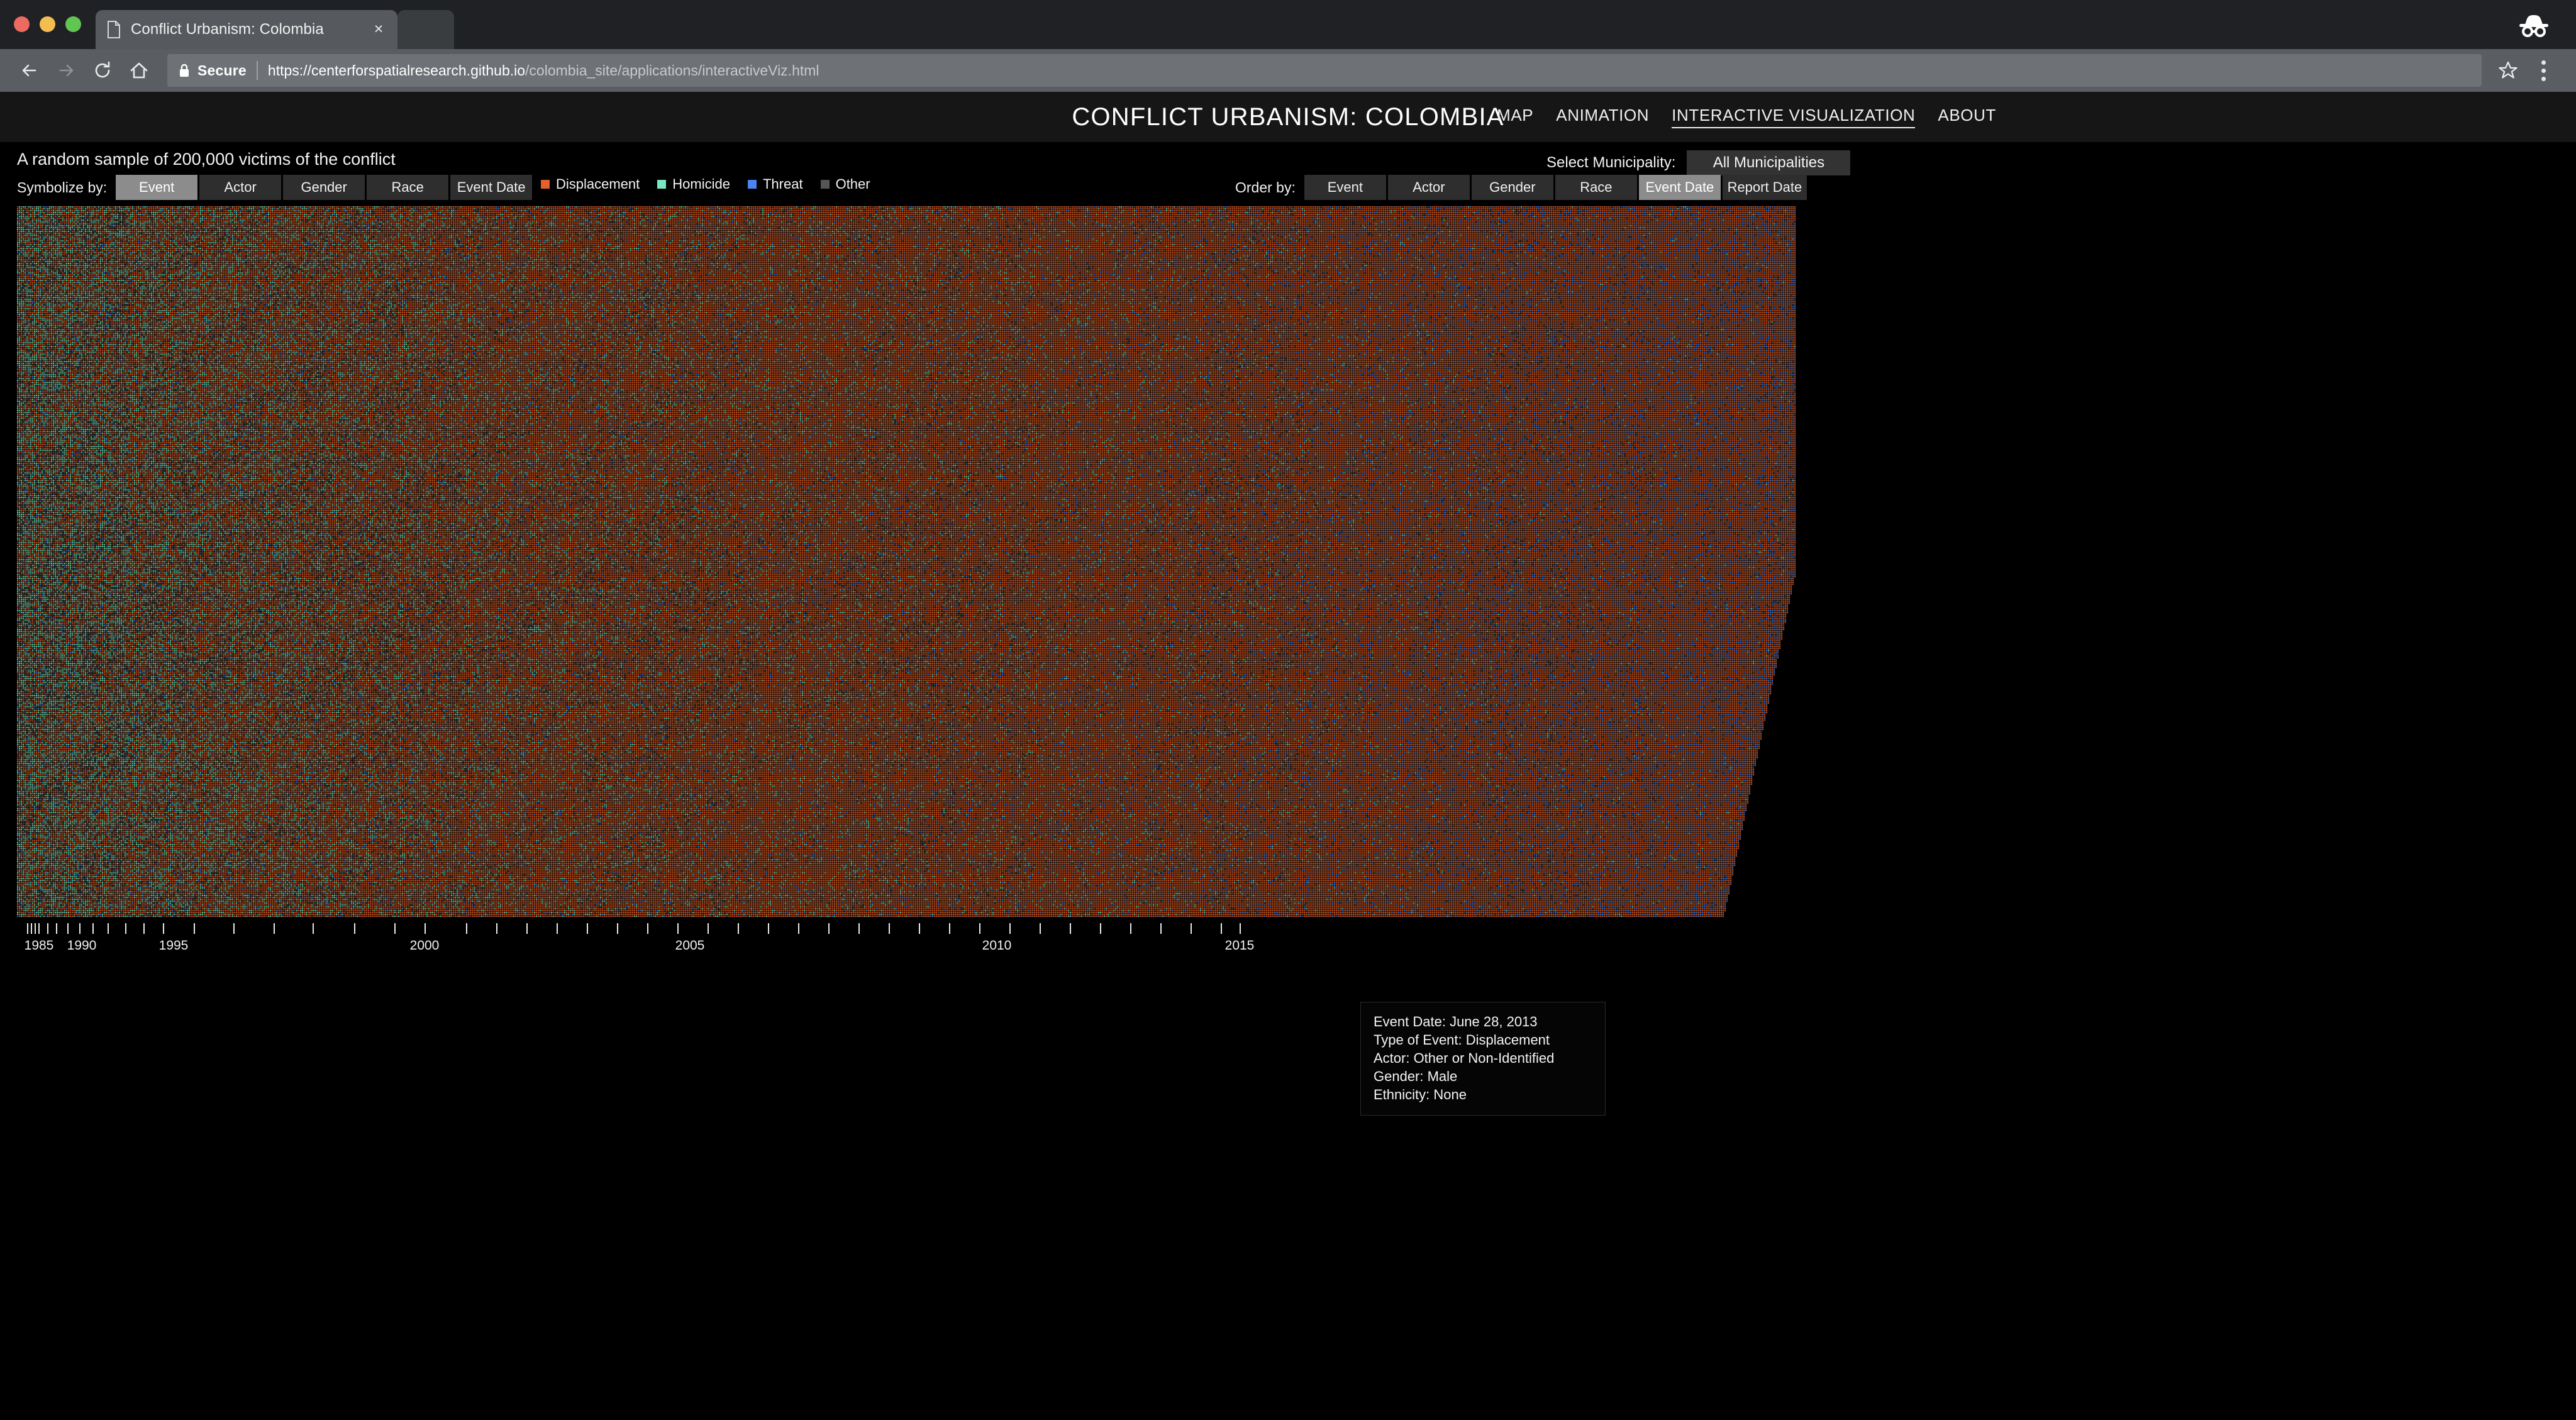 This screenshot has width=2576, height=1420. I want to click on order-button-gender: Gender, so click(1512, 187).